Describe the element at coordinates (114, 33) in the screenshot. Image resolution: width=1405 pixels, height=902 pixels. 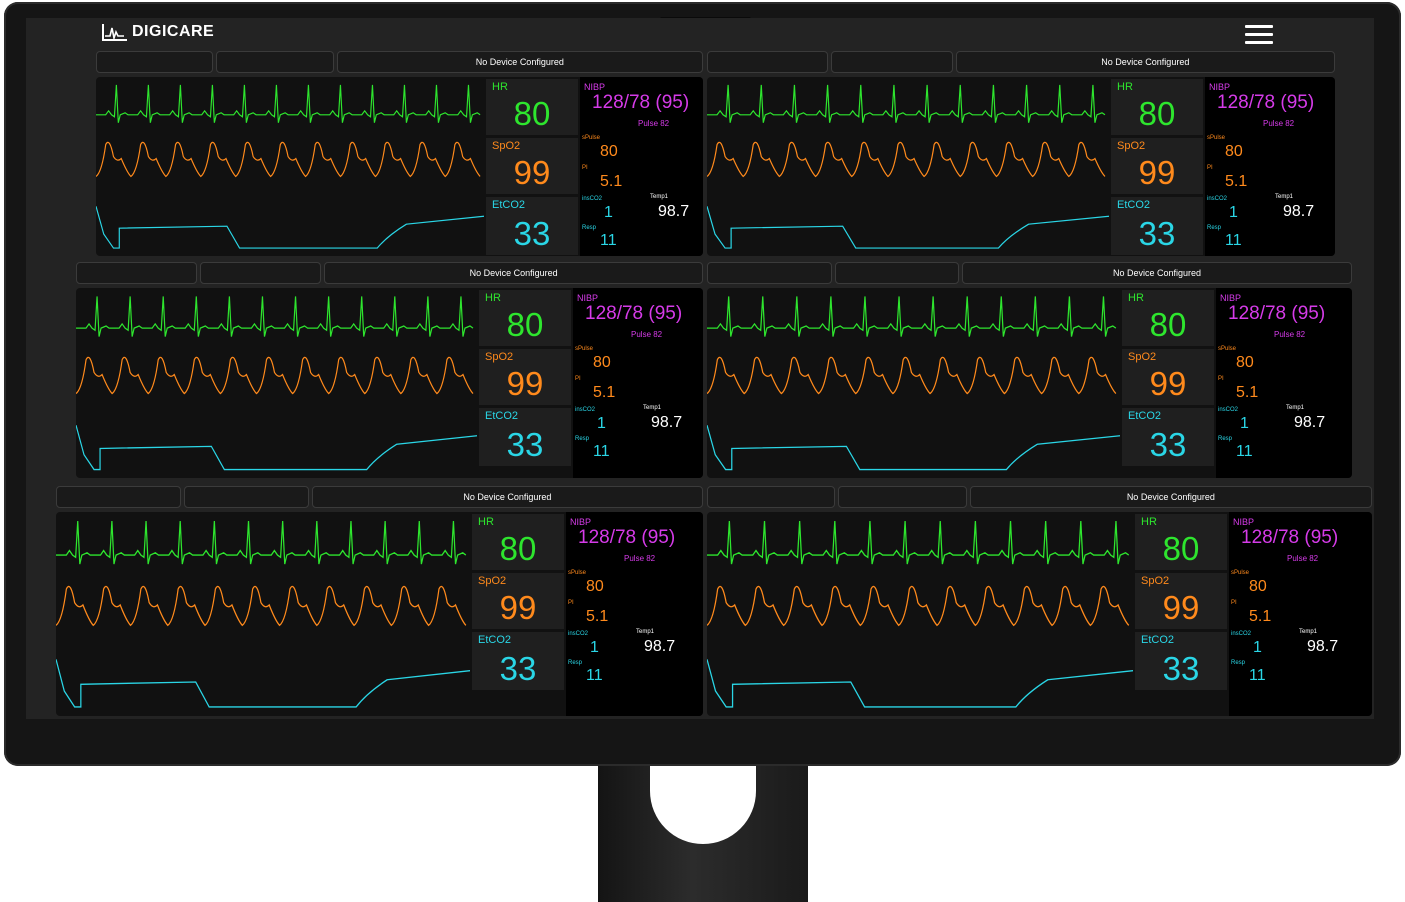
I see `logo-icon` at that location.